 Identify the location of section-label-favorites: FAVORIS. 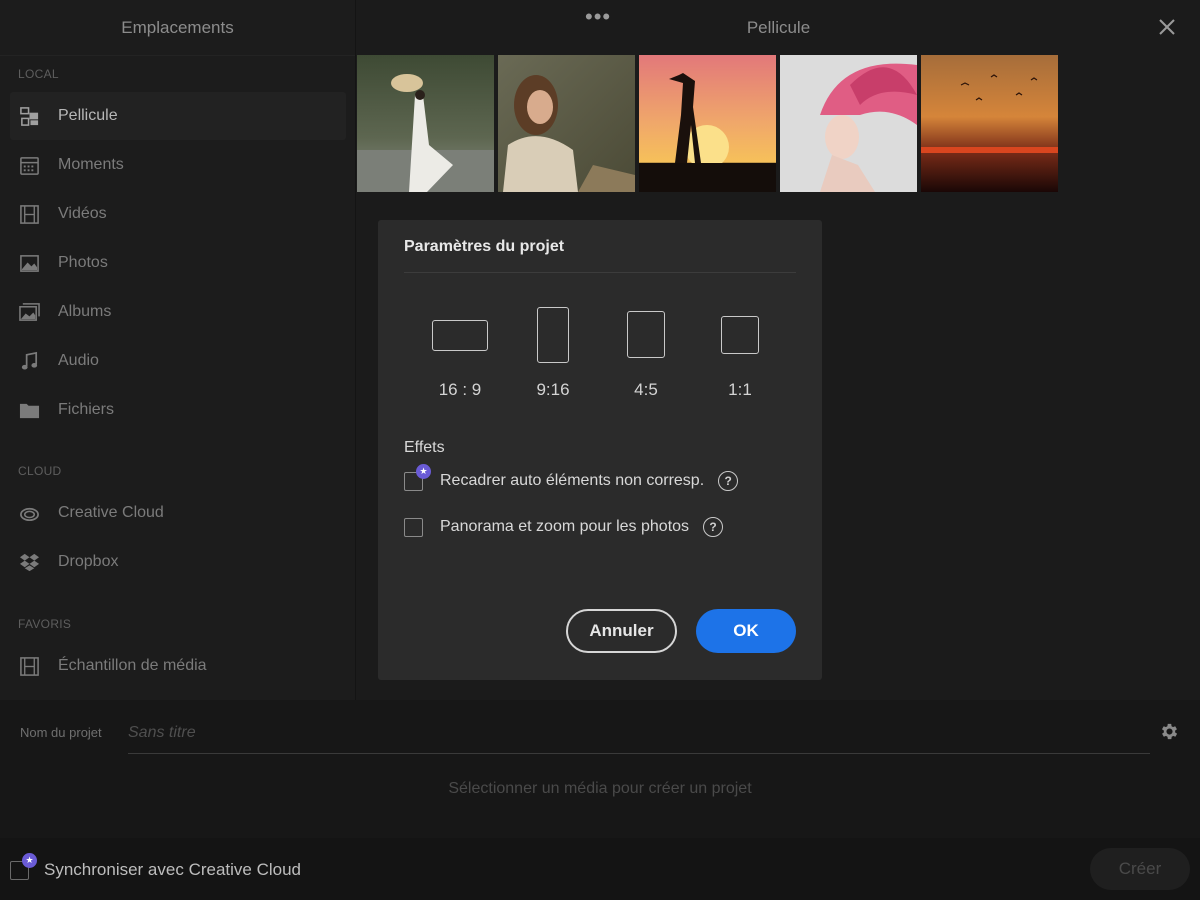
(45, 624).